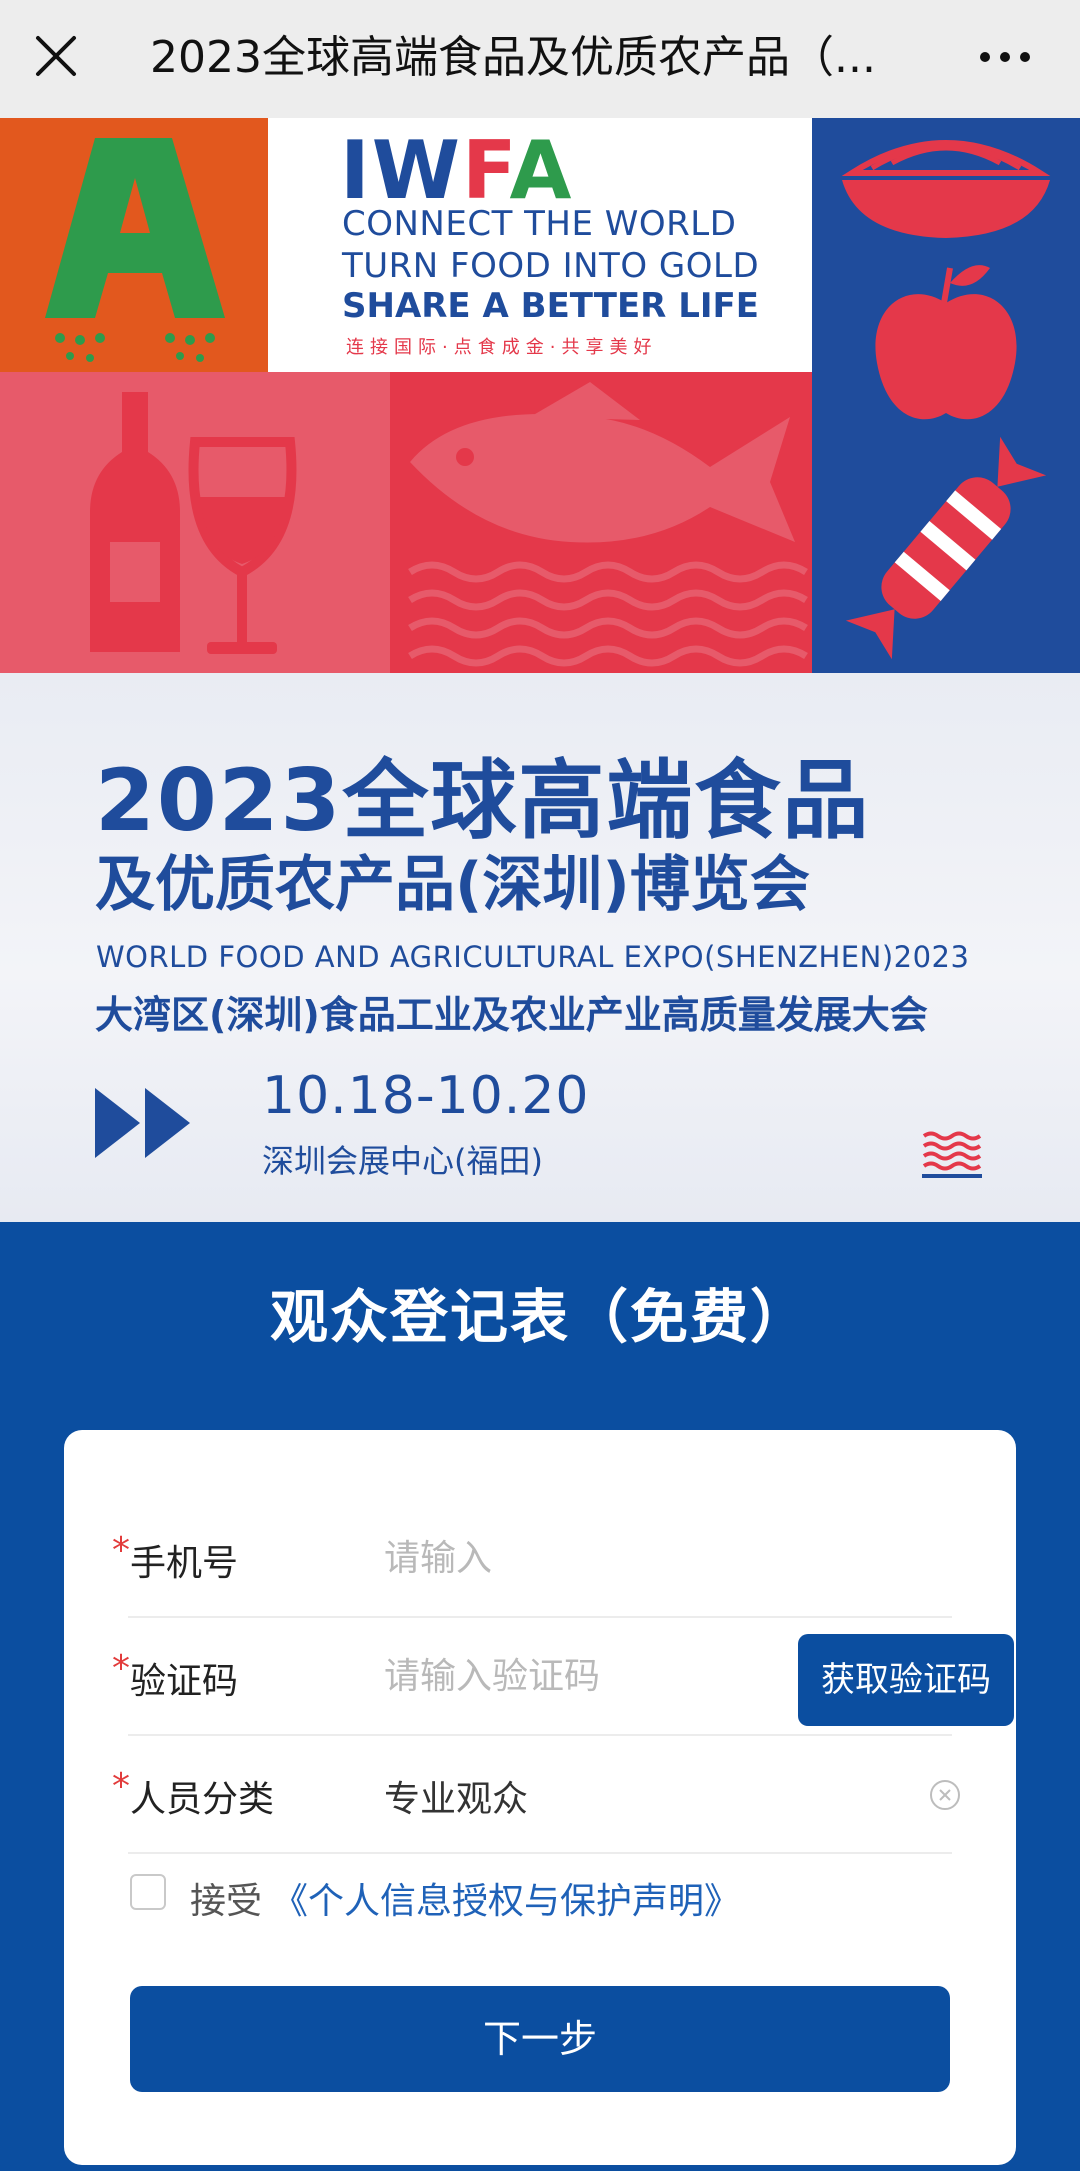  I want to click on orange-block, so click(134, 245).